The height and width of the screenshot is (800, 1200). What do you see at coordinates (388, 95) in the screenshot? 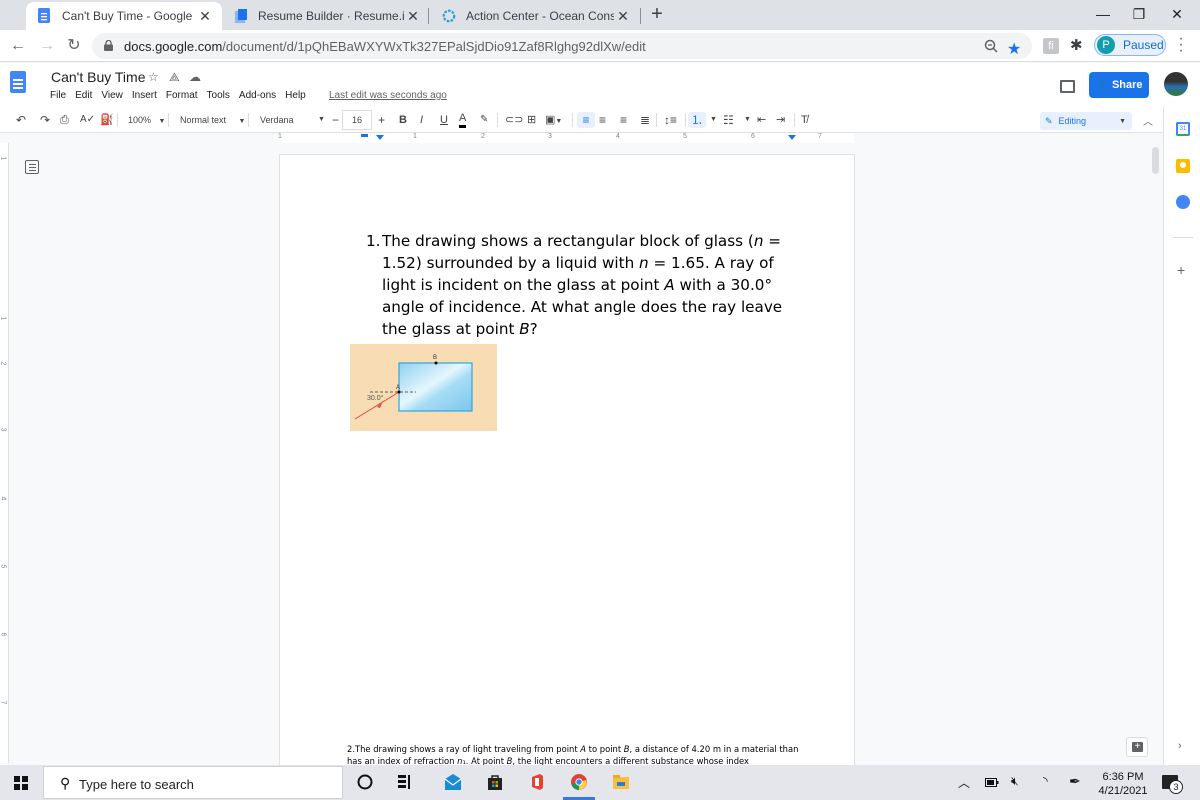
I see `last-edit-link: Last edit was seconds ago` at bounding box center [388, 95].